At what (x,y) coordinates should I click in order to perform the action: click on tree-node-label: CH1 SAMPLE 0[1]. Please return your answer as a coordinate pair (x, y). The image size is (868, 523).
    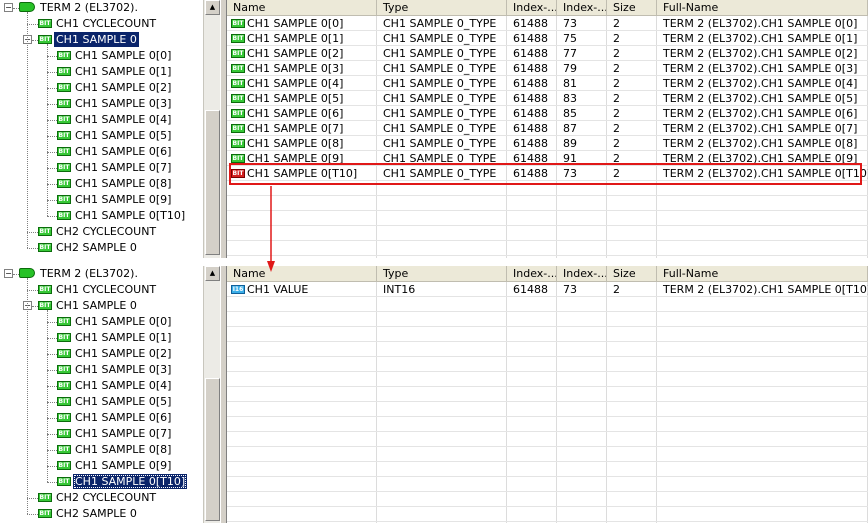
    Looking at the image, I should click on (123, 71).